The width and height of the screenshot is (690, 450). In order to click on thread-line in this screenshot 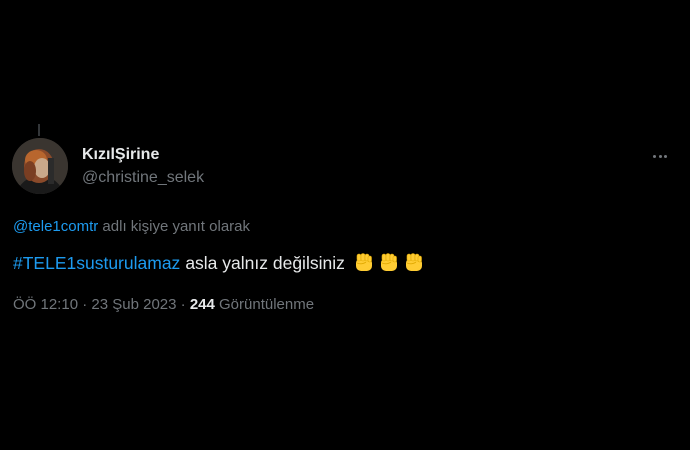, I will do `click(39, 130)`.